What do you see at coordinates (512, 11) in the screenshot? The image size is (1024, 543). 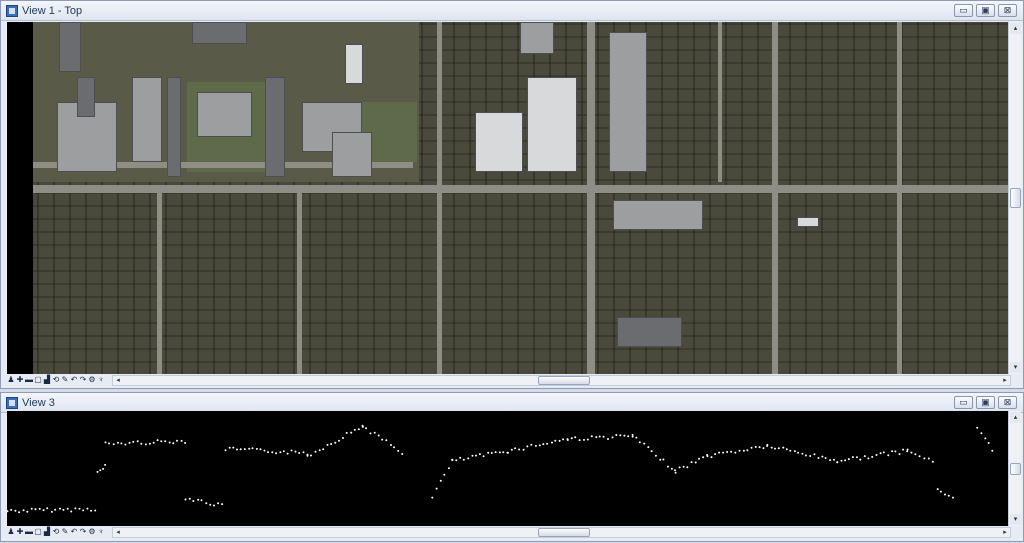 I see `view-1-titlebar: View 1 - Top ▭ ▣ ⊠` at bounding box center [512, 11].